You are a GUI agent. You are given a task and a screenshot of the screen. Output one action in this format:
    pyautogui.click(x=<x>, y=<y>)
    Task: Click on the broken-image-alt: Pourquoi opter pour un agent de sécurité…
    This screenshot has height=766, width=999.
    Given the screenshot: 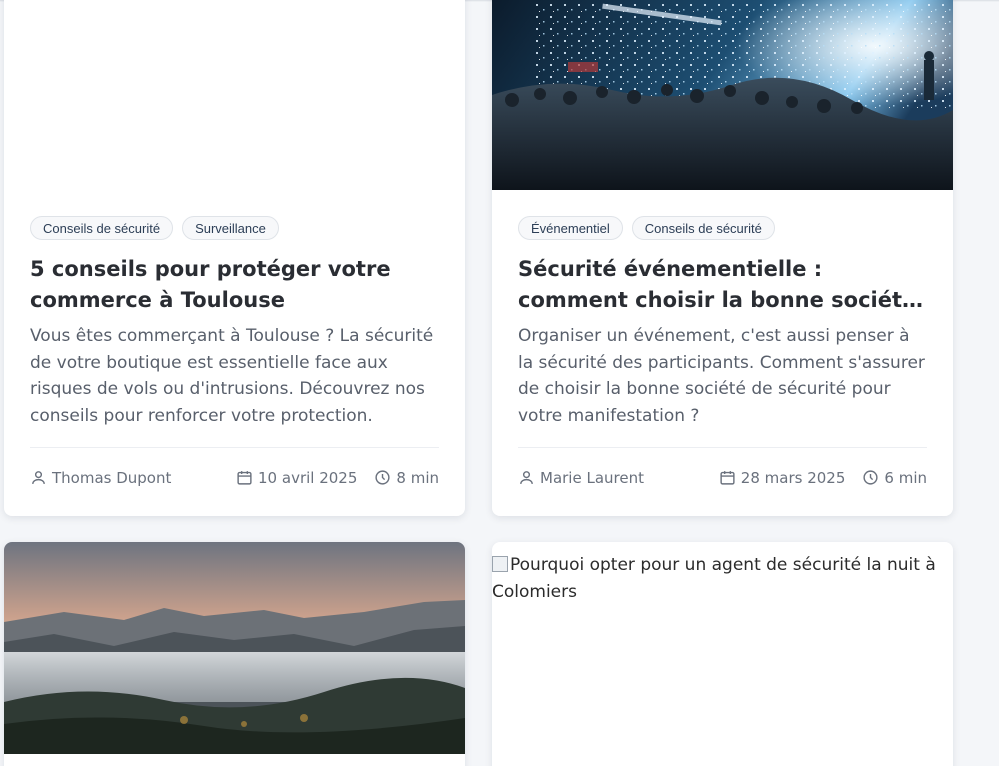 What is the action you would take?
    pyautogui.click(x=722, y=579)
    